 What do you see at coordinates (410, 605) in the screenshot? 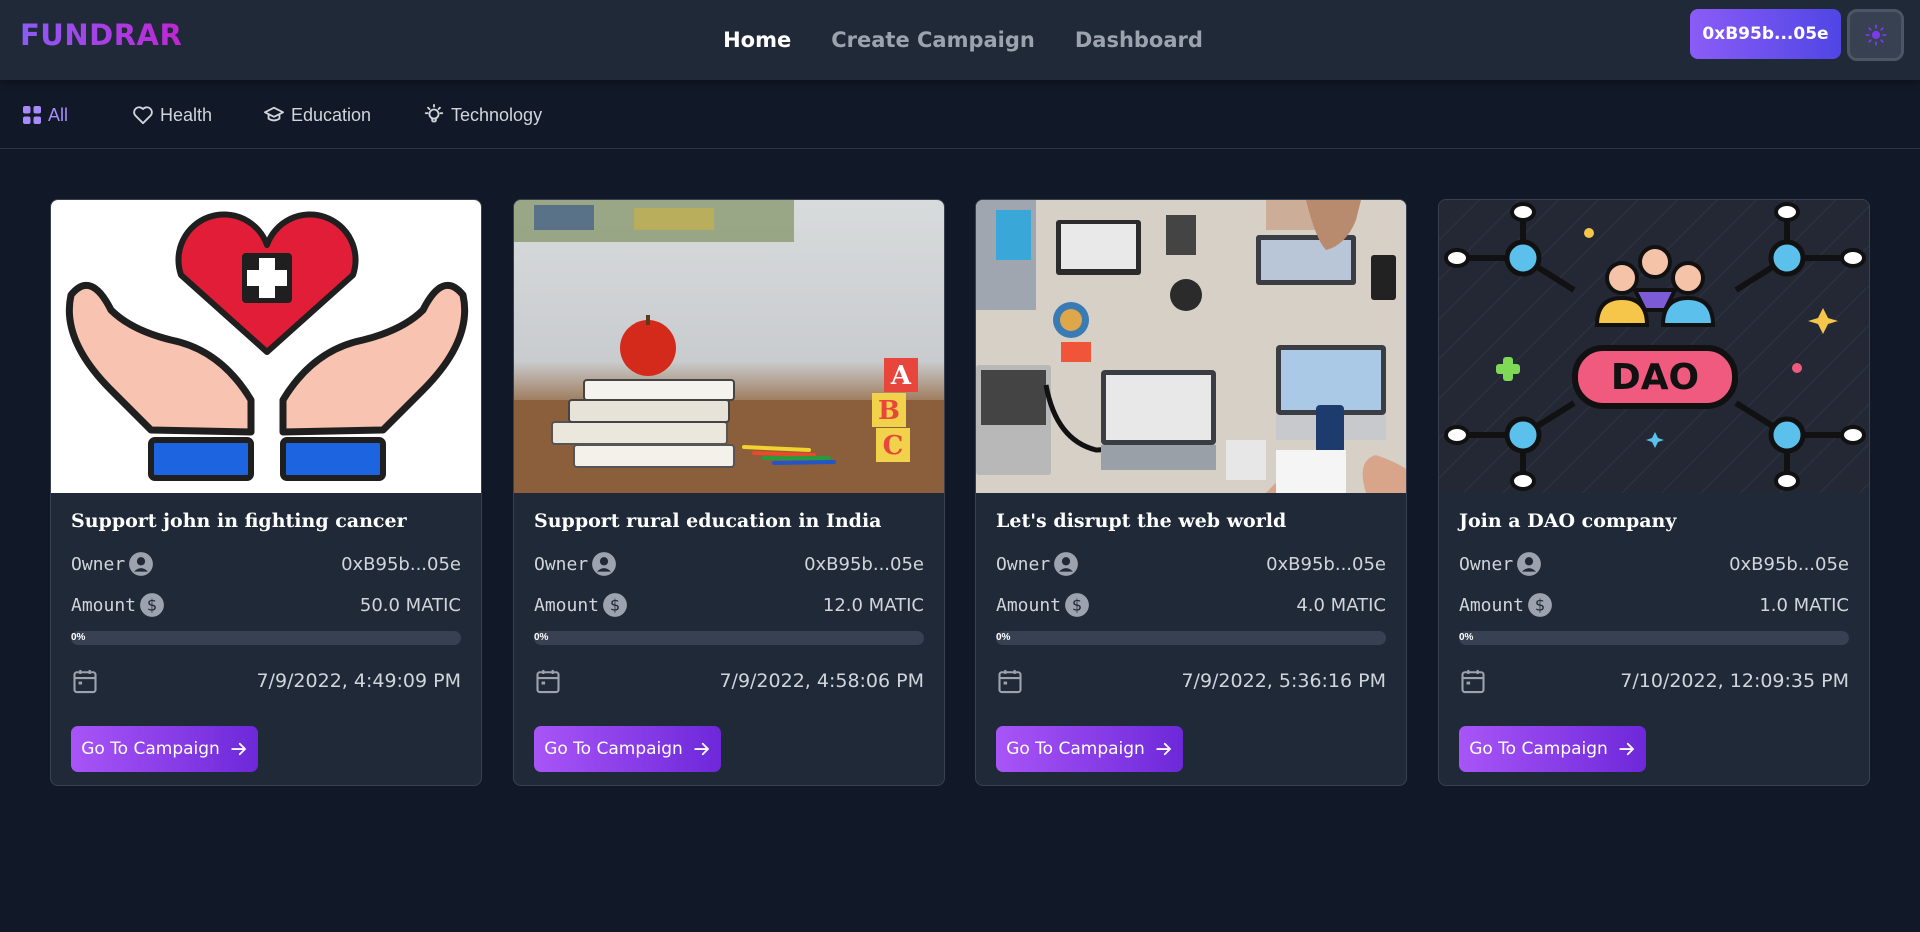
I see `amount-value: 50.0 MATIC` at bounding box center [410, 605].